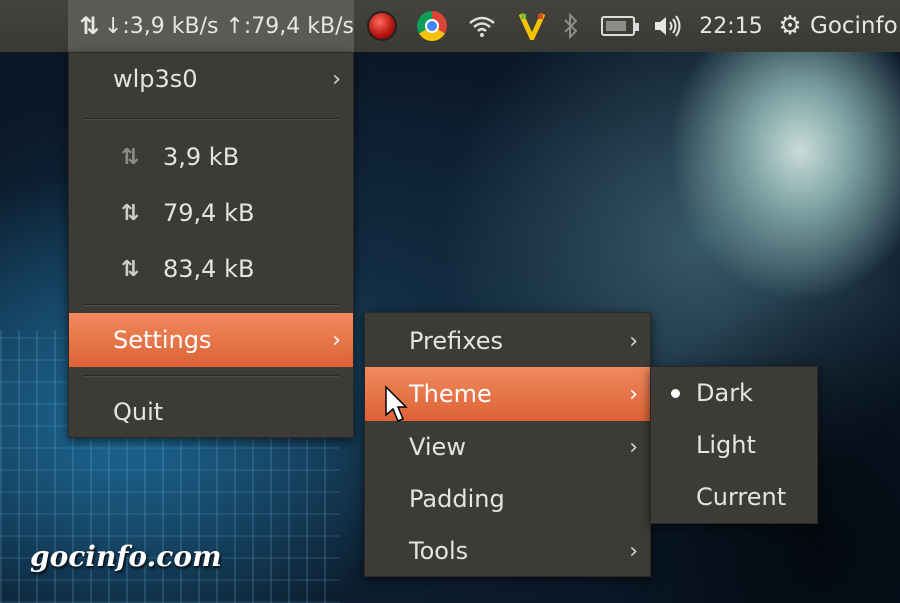  I want to click on interface-label: wlp3s0, so click(155, 79).